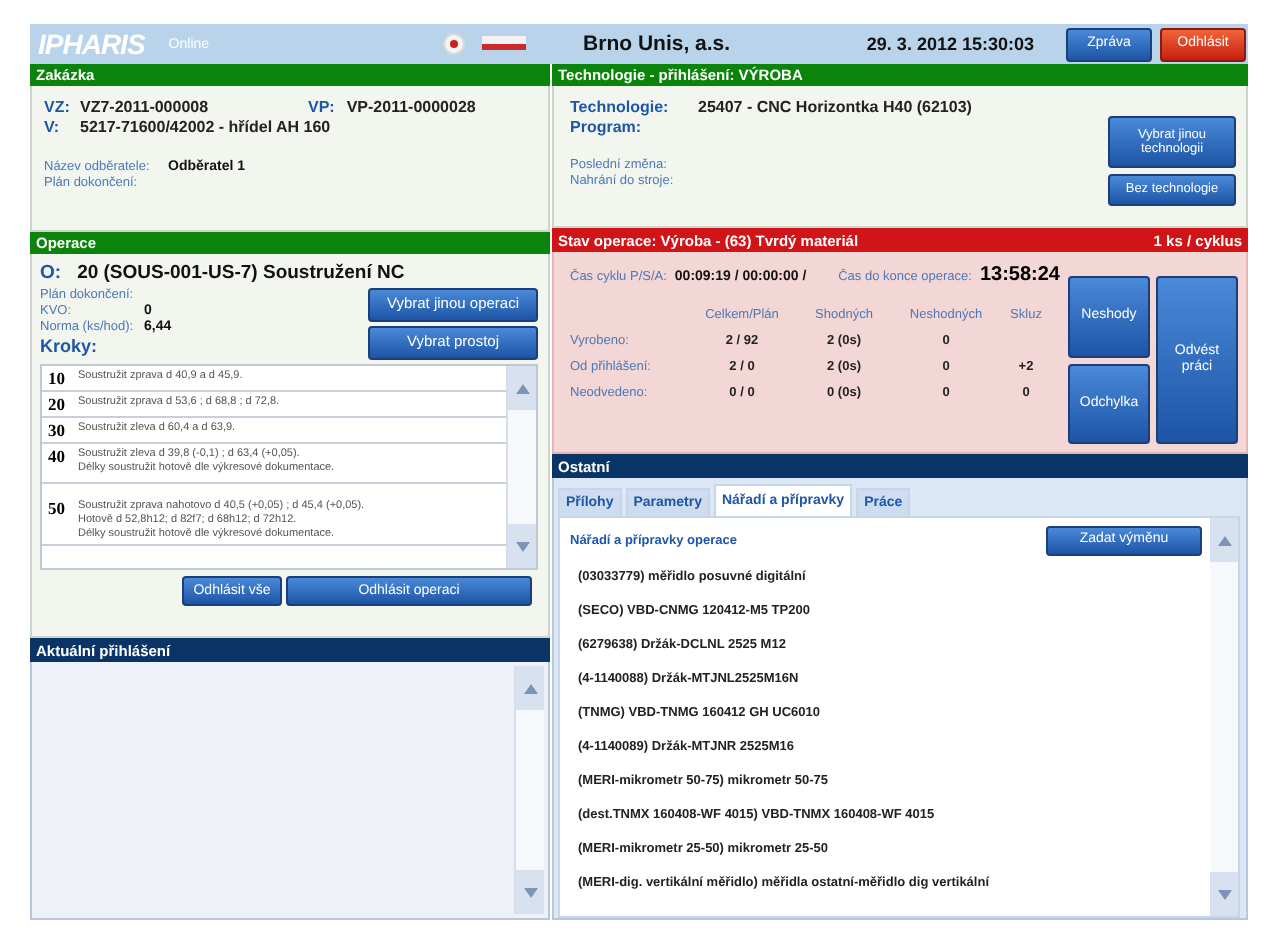 The image size is (1276, 932). I want to click on step-number: 50, so click(57, 508).